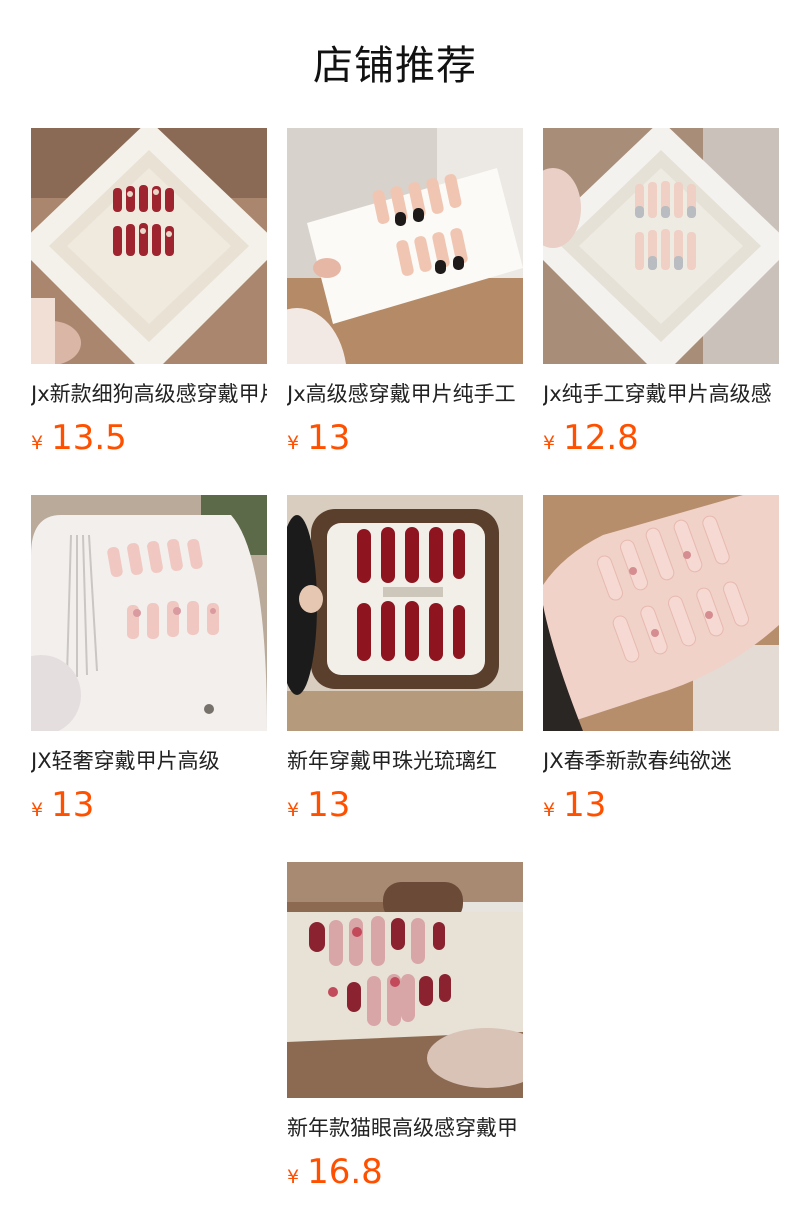 The image size is (790, 1230). I want to click on product-card: 新年款猫眼高级感穿戴甲 ¥16.8, so click(405, 1028).